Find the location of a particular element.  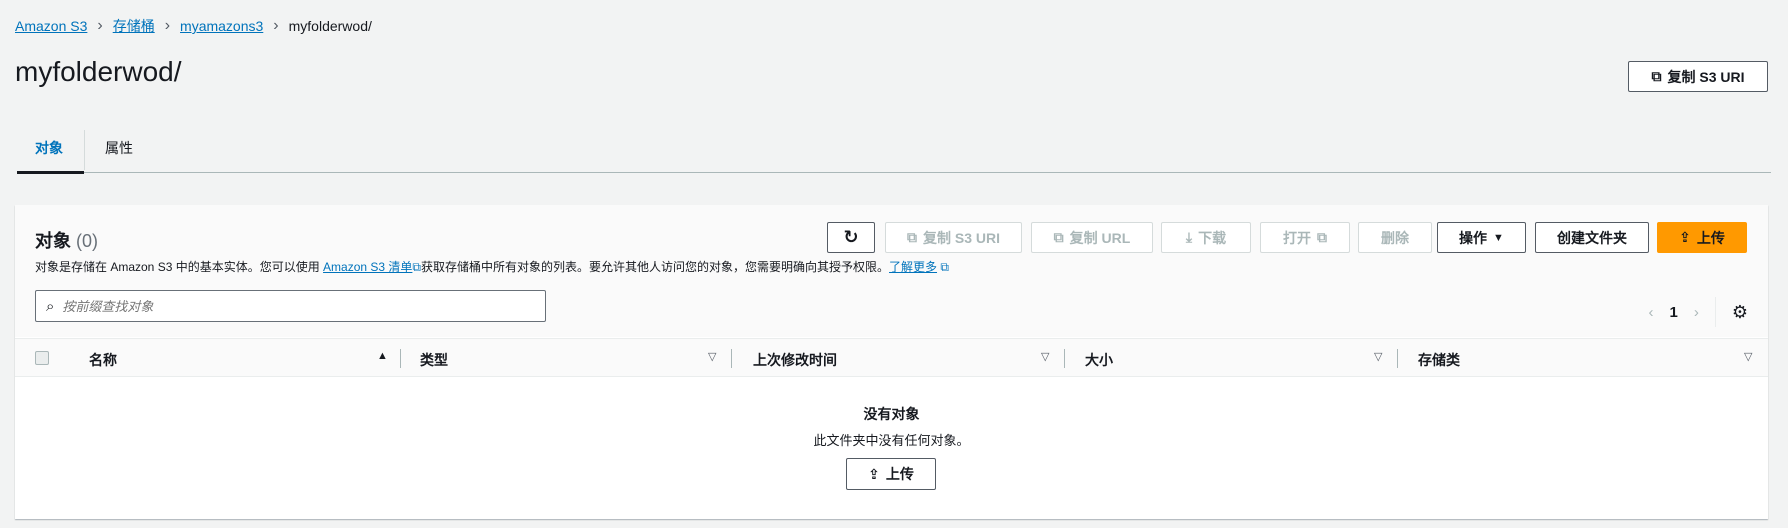

objects-count: (0) is located at coordinates (87, 241).